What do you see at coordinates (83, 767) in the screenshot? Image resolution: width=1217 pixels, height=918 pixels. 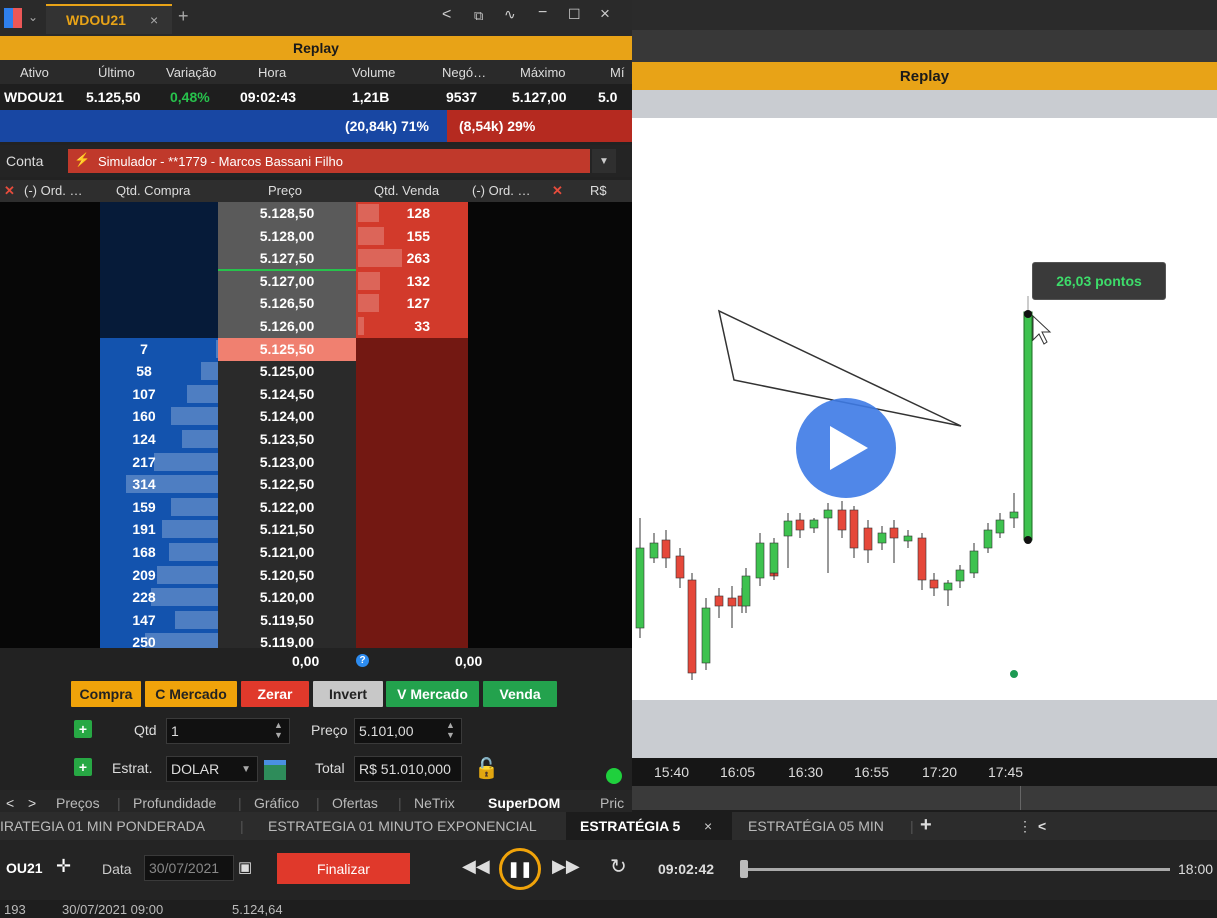 I see `add-icon: +` at bounding box center [83, 767].